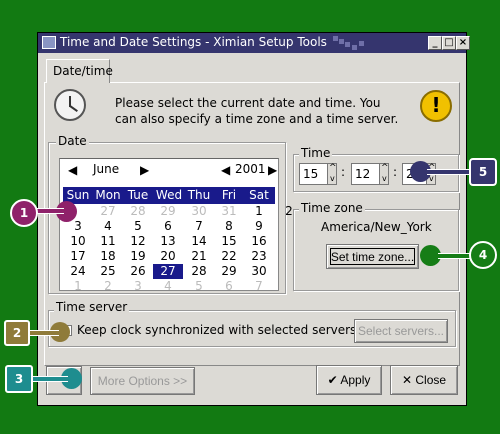 The image size is (500, 434). Describe the element at coordinates (144, 170) in the screenshot. I see `next-month-icon: ▶` at that location.